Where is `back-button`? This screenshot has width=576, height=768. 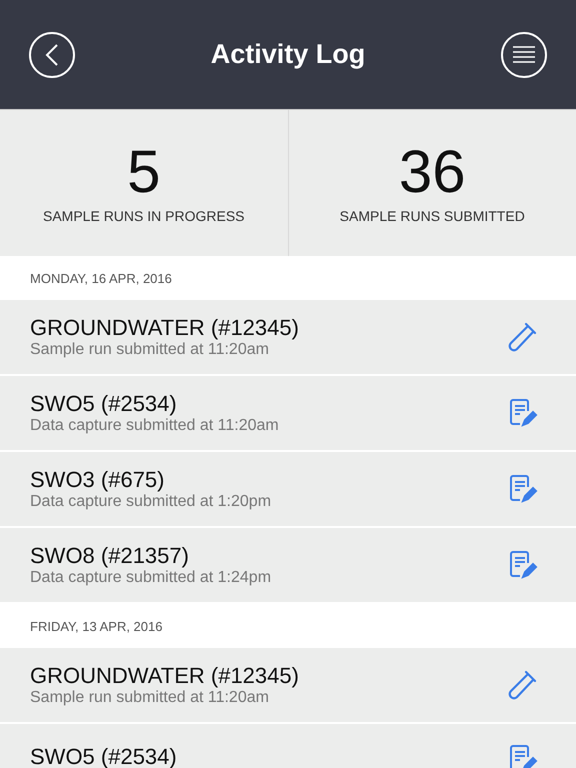 back-button is located at coordinates (52, 55).